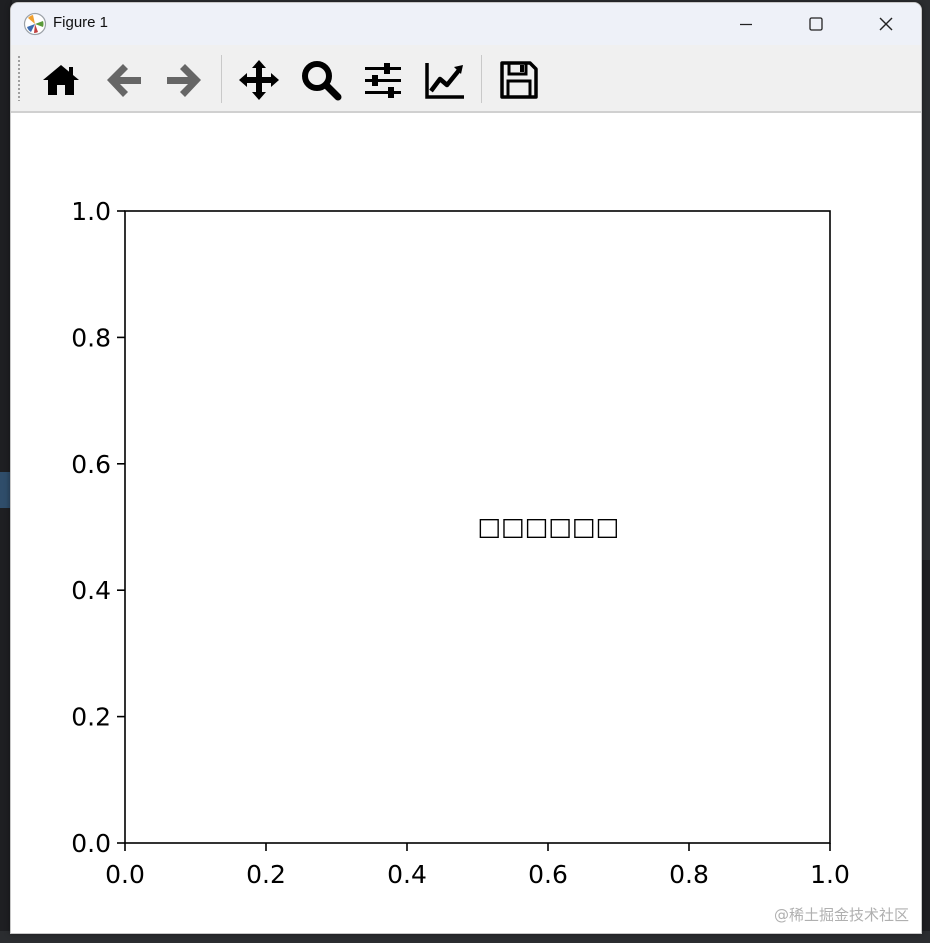 The width and height of the screenshot is (930, 943). I want to click on forward-button, so click(184, 80).